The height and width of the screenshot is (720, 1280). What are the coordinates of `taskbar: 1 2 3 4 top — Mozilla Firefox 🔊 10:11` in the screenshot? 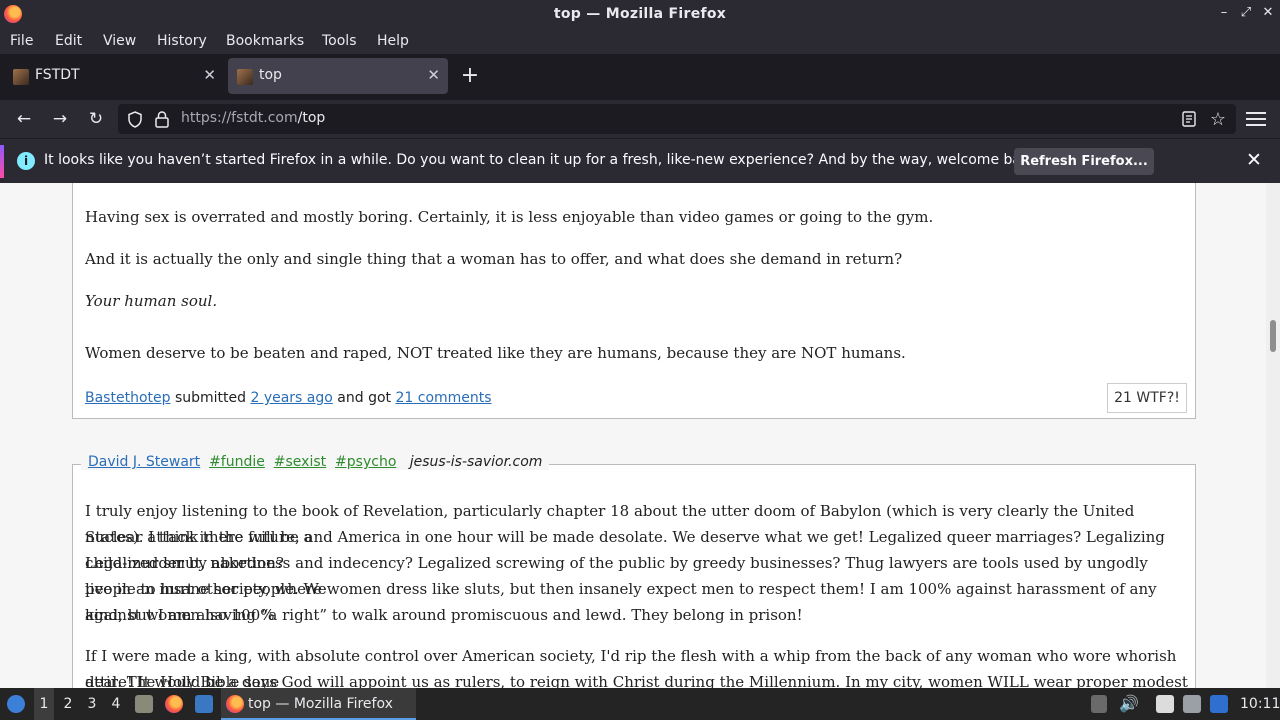 It's located at (640, 704).